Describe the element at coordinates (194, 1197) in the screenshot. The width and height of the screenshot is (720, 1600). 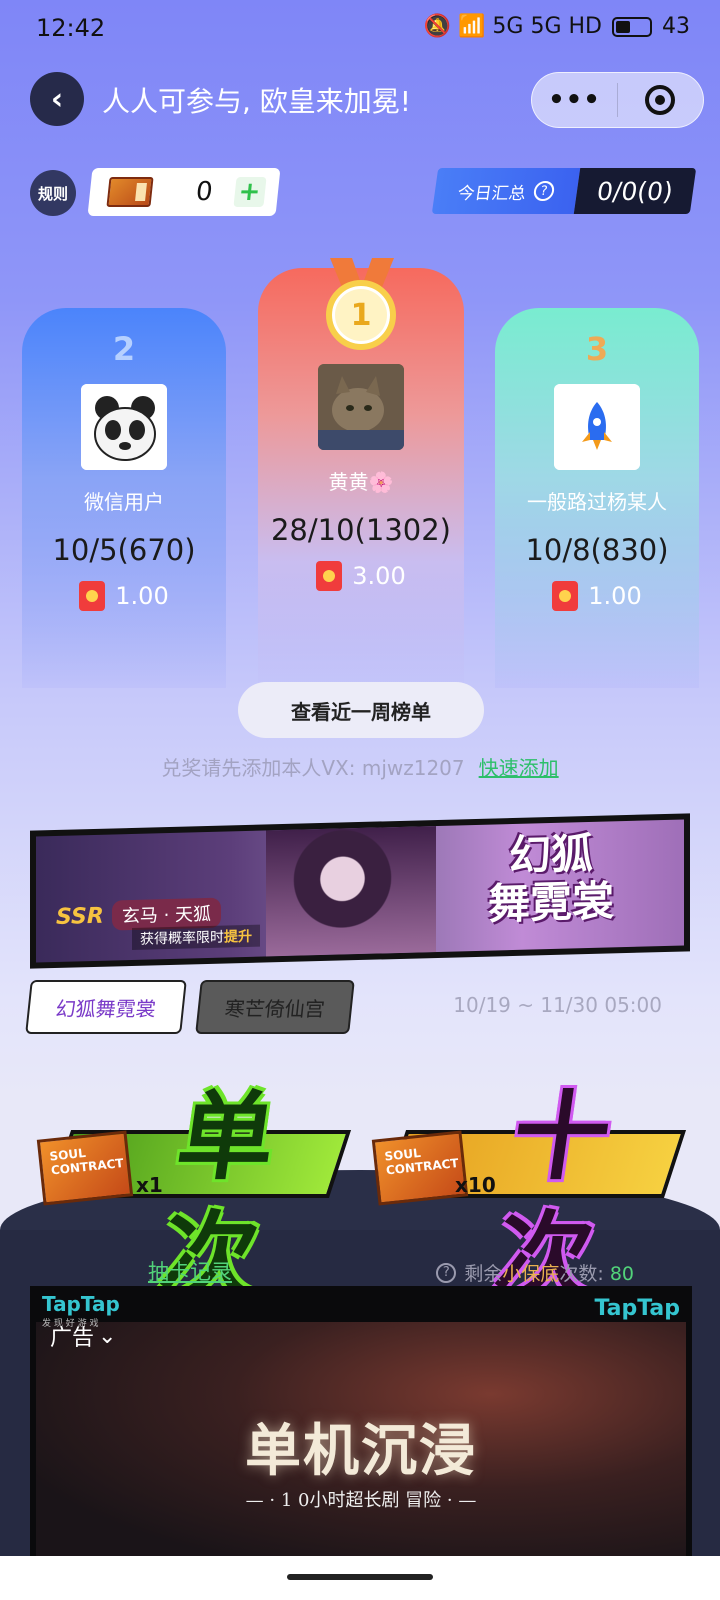
I see `draw-single-button: SOUL CONTRACT x1 单次` at that location.